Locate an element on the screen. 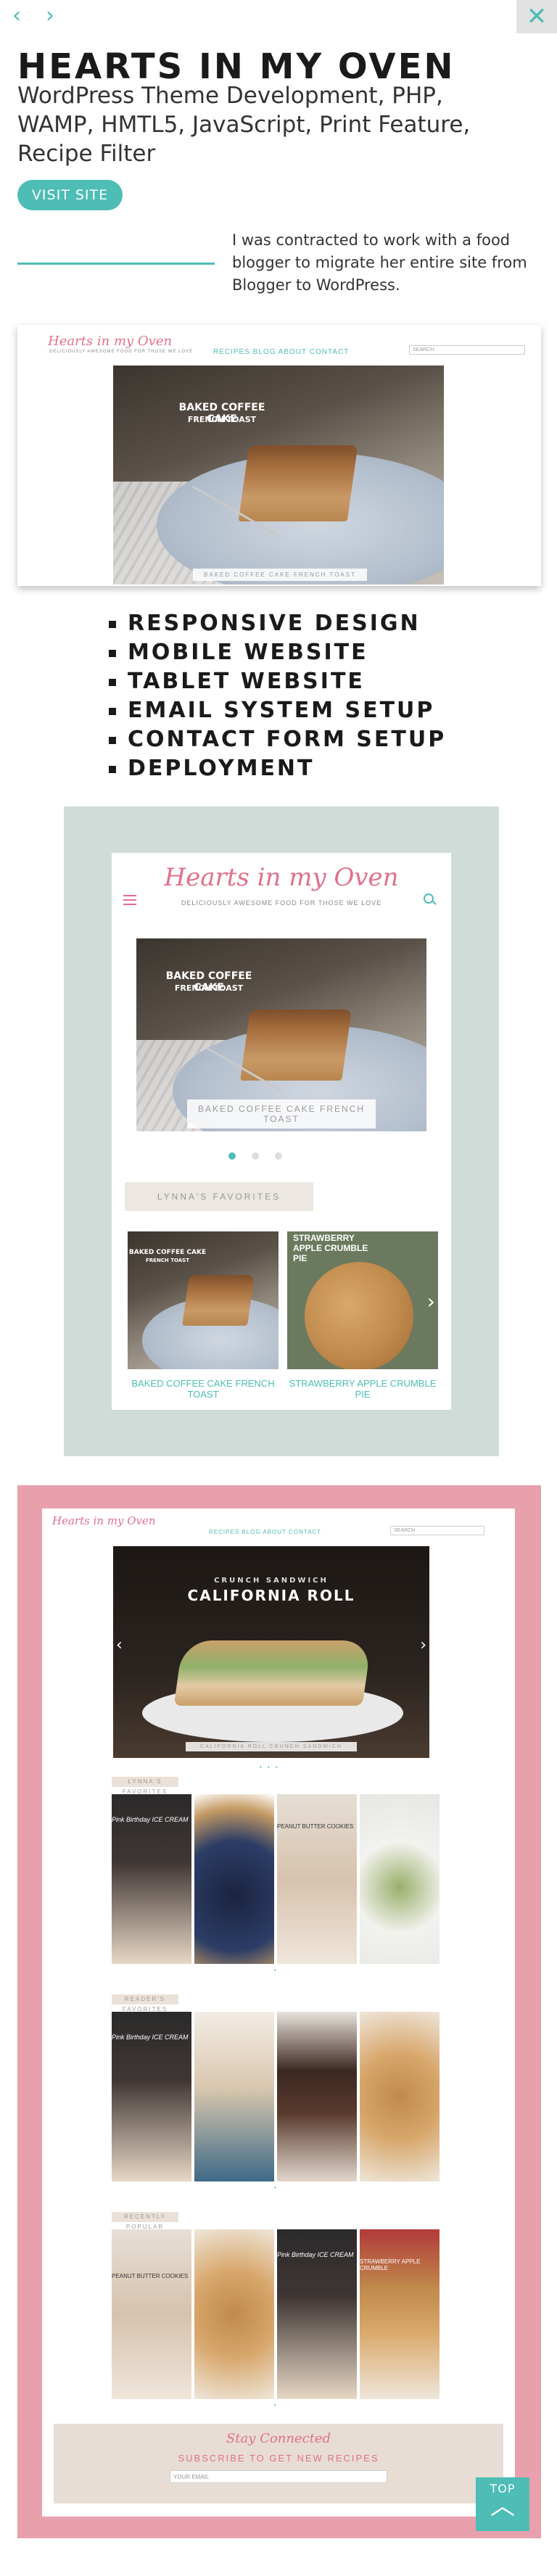  back-to-top-button: TOP ︿ is located at coordinates (502, 2504).